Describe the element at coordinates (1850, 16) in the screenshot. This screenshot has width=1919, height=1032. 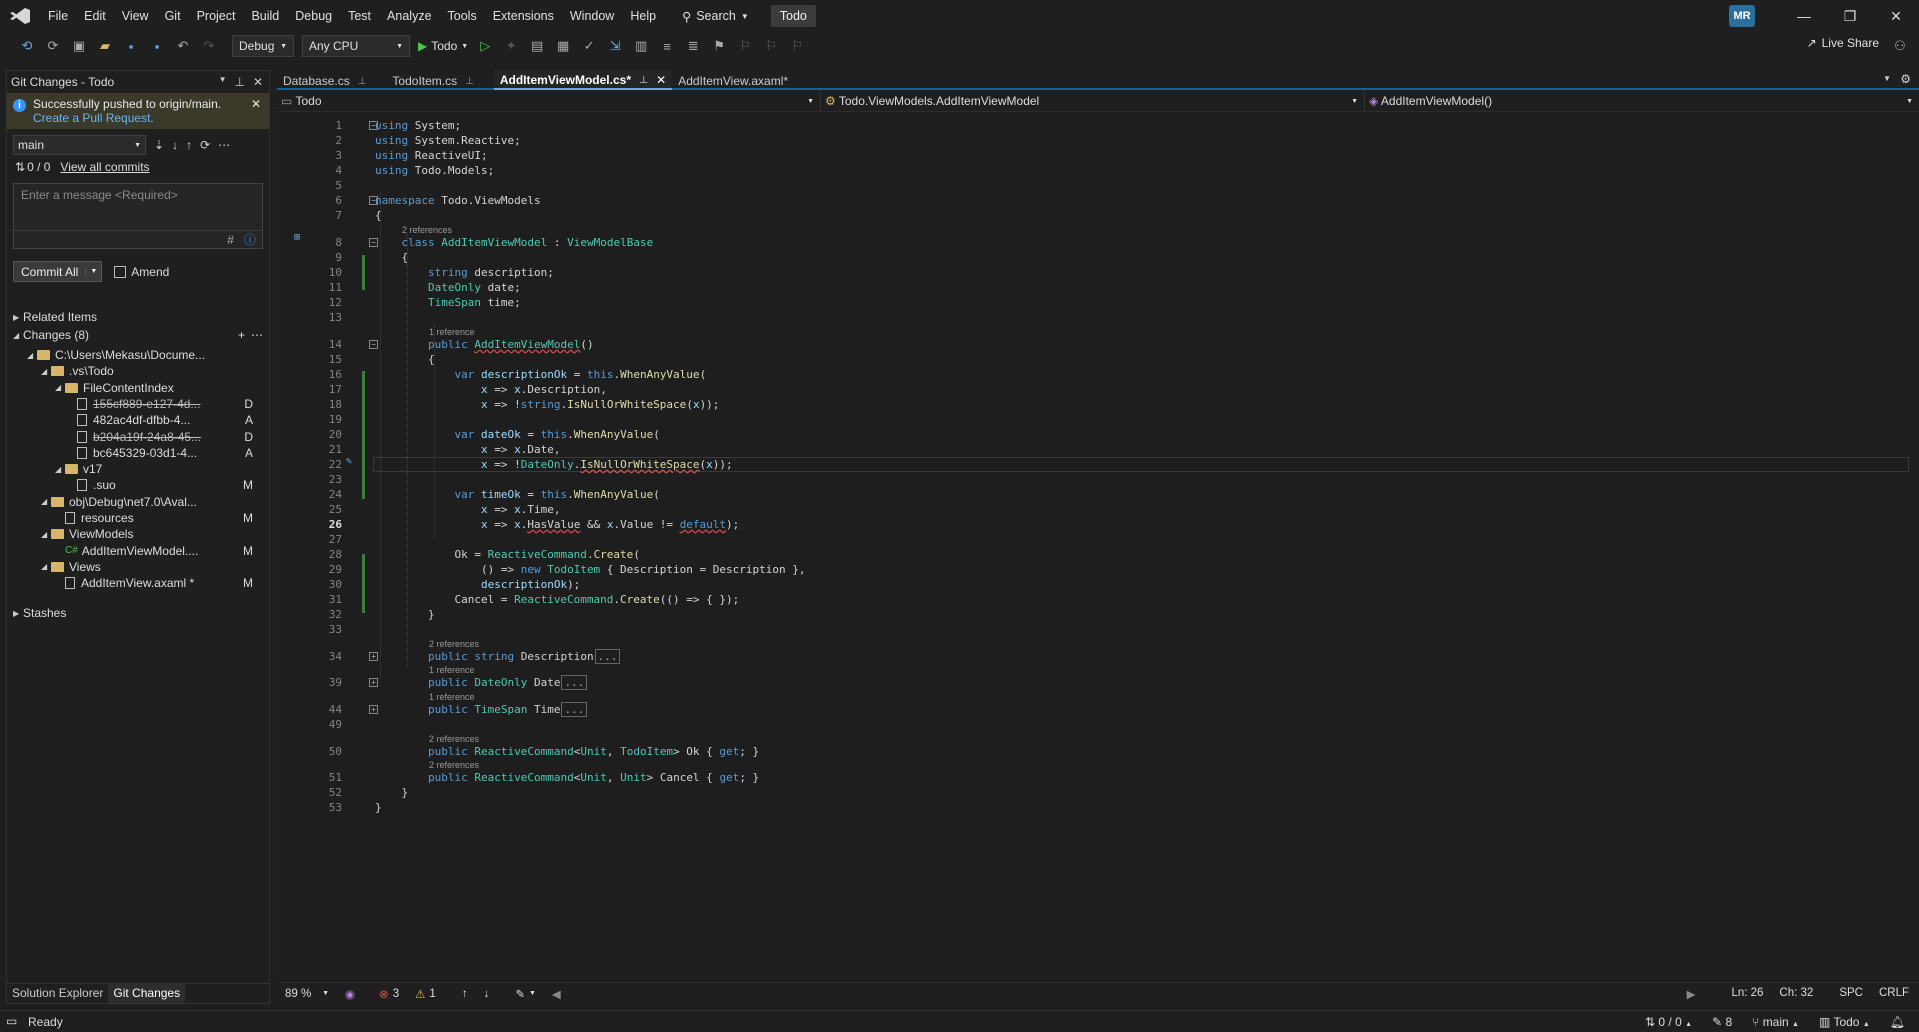
I see `restore-icon: ❐` at that location.